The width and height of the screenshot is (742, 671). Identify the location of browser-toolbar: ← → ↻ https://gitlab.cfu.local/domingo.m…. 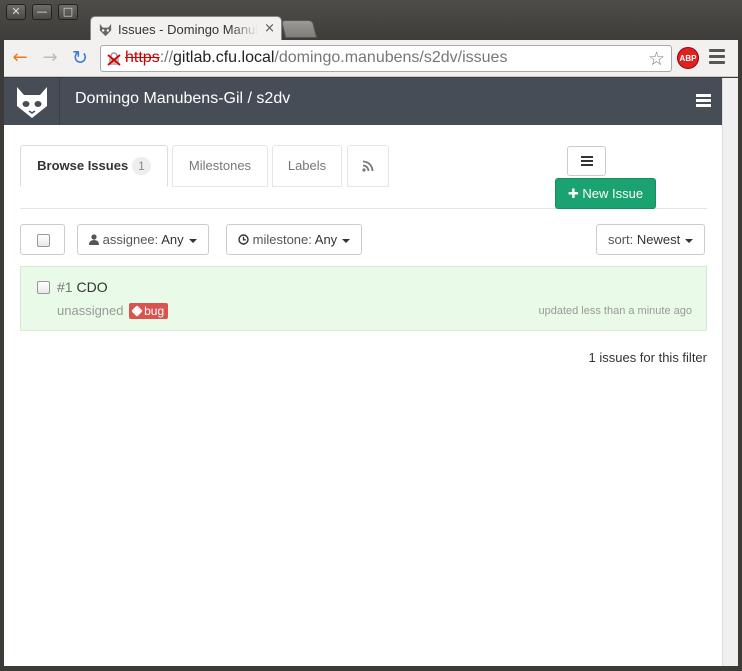
(371, 58).